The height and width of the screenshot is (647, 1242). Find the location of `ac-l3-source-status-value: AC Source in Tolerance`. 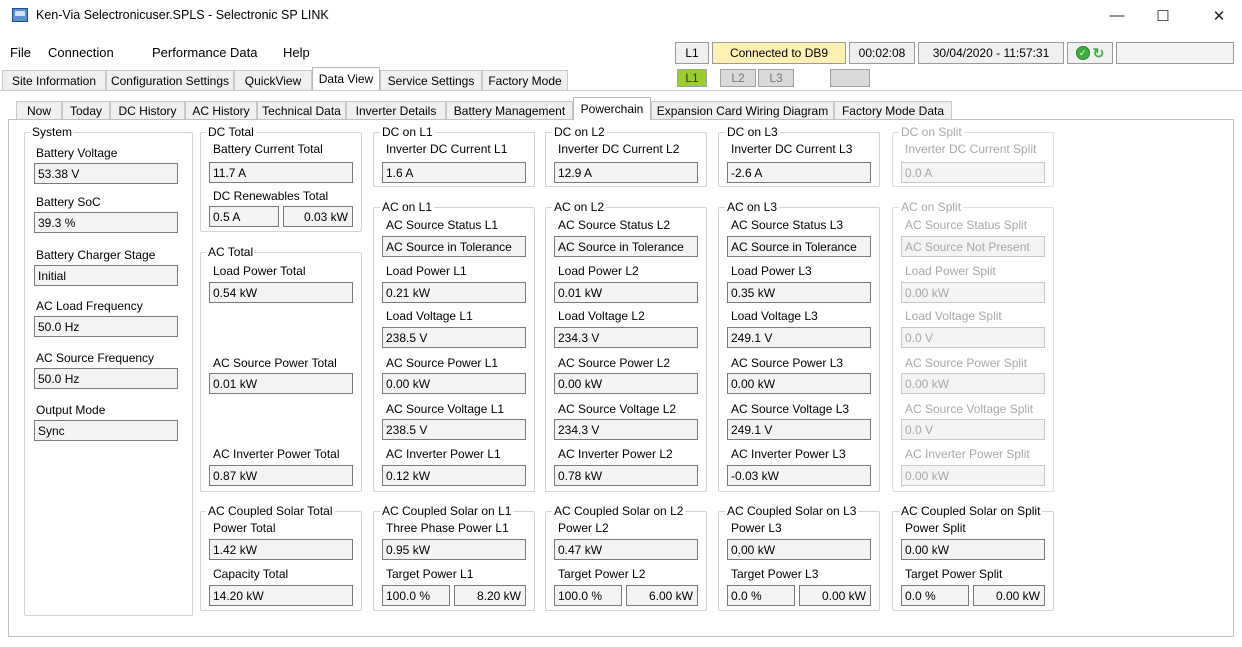

ac-l3-source-status-value: AC Source in Tolerance is located at coordinates (799, 246).